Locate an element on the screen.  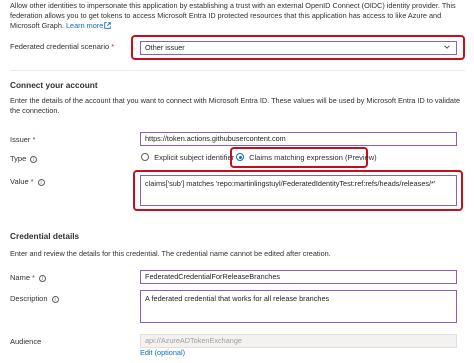
name-input: FederatedCredentialForReleaseBranches is located at coordinates (298, 277).